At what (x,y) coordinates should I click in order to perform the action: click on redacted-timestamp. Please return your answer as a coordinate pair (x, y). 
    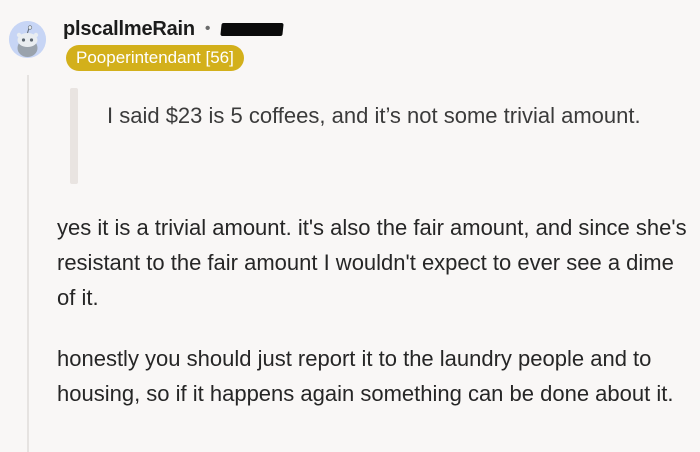
    Looking at the image, I should click on (251, 29).